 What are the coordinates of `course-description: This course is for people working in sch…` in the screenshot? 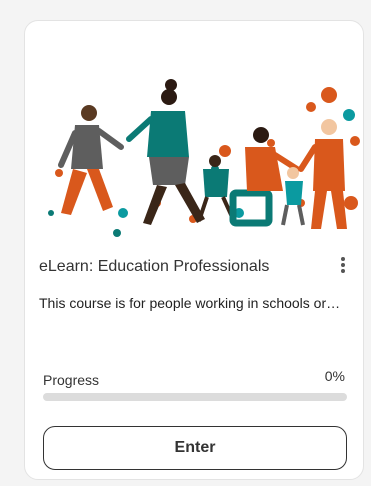 It's located at (190, 303).